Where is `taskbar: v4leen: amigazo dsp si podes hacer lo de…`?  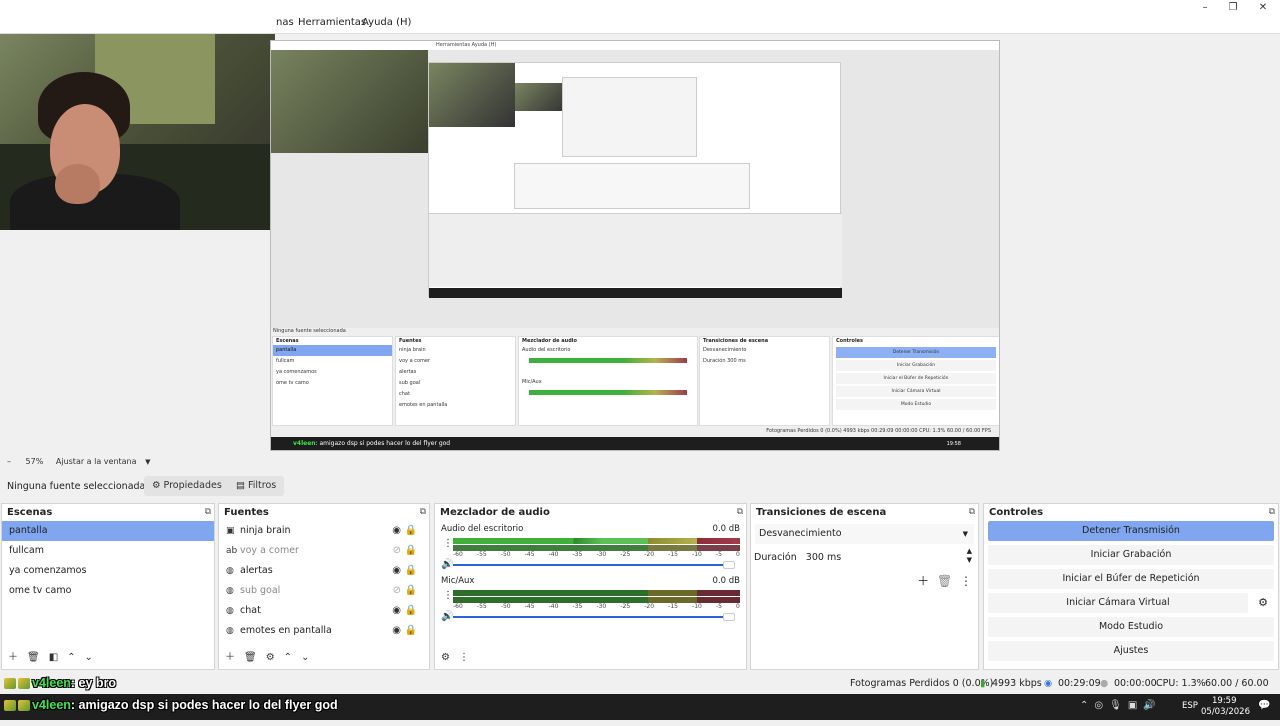
taskbar: v4leen: amigazo dsp si podes hacer lo de… is located at coordinates (640, 707).